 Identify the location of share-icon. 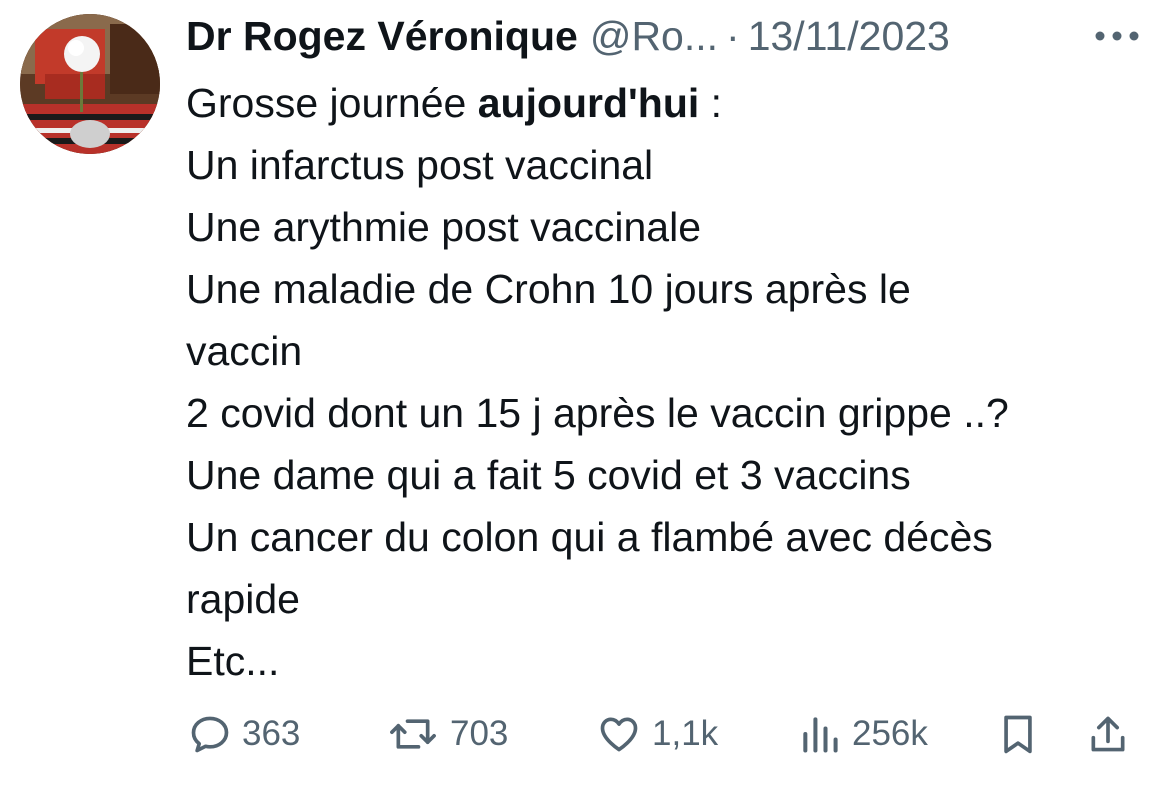
(1108, 734).